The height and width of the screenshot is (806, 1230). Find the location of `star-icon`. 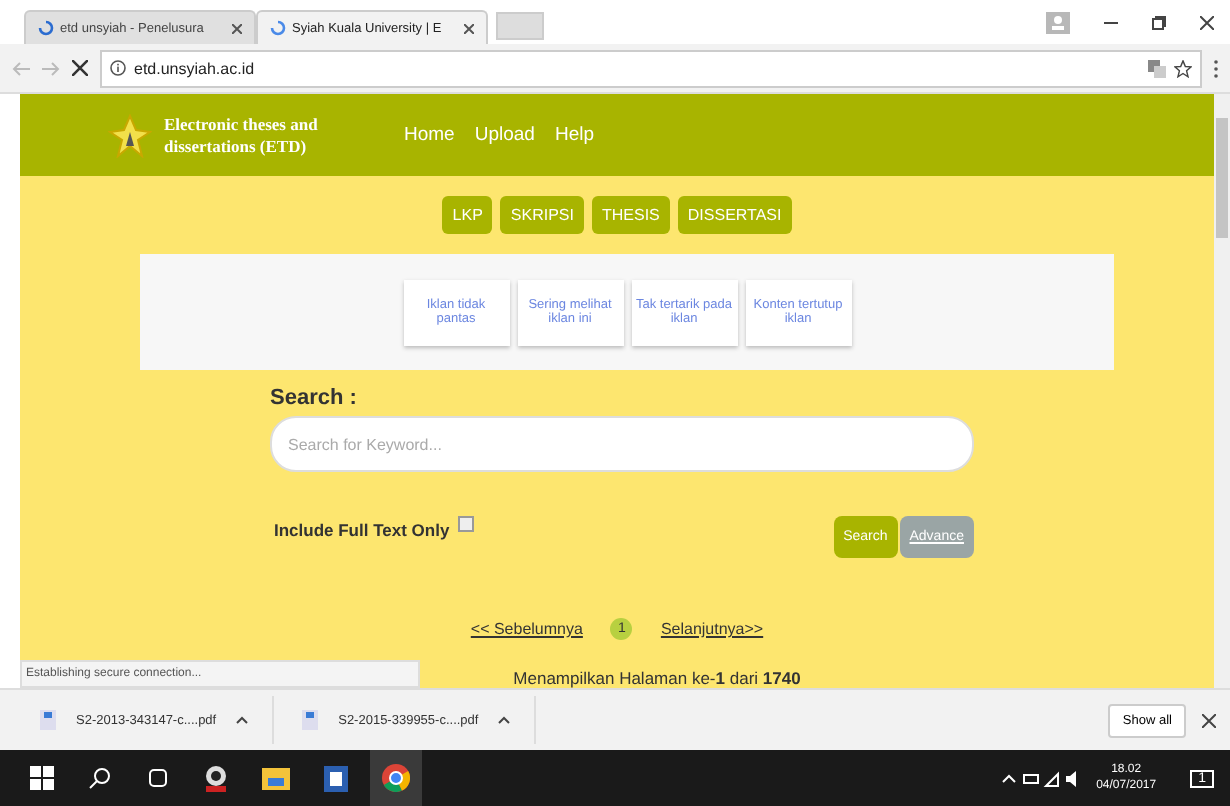

star-icon is located at coordinates (1183, 68).